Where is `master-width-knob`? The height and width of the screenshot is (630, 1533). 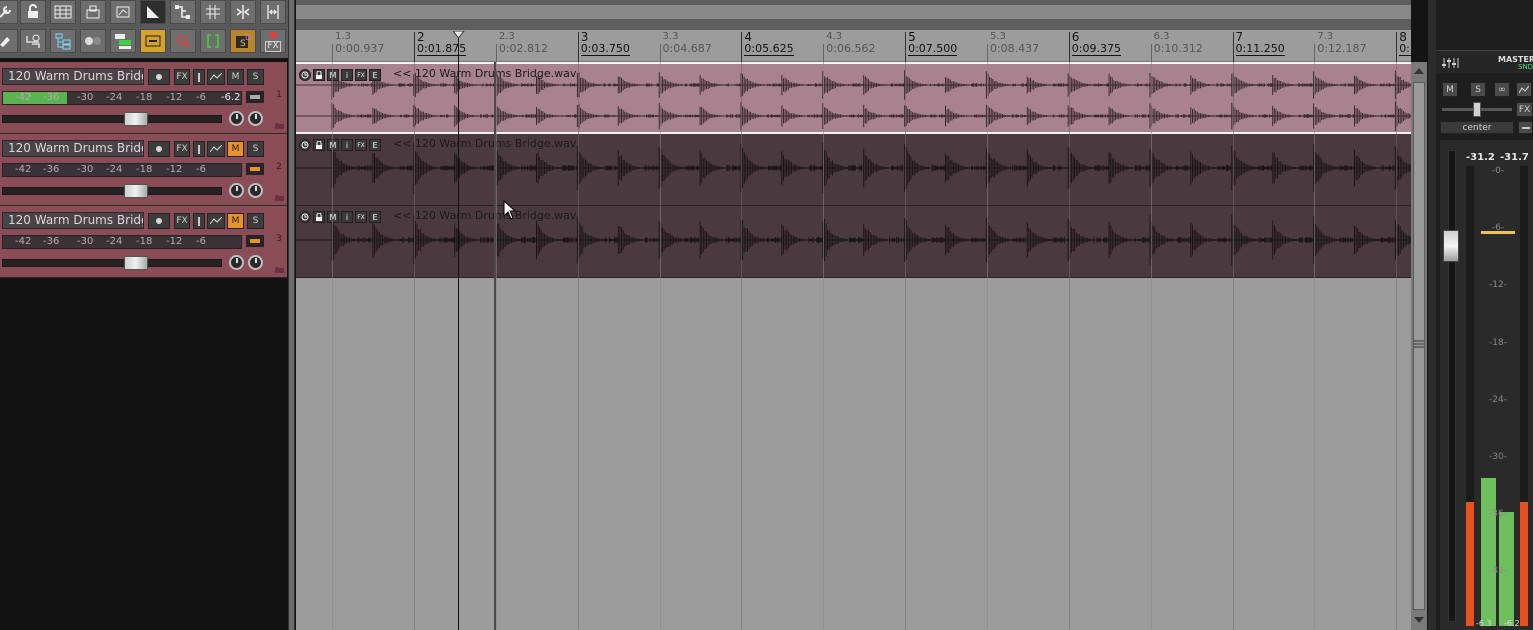
master-width-knob is located at coordinates (1477, 109).